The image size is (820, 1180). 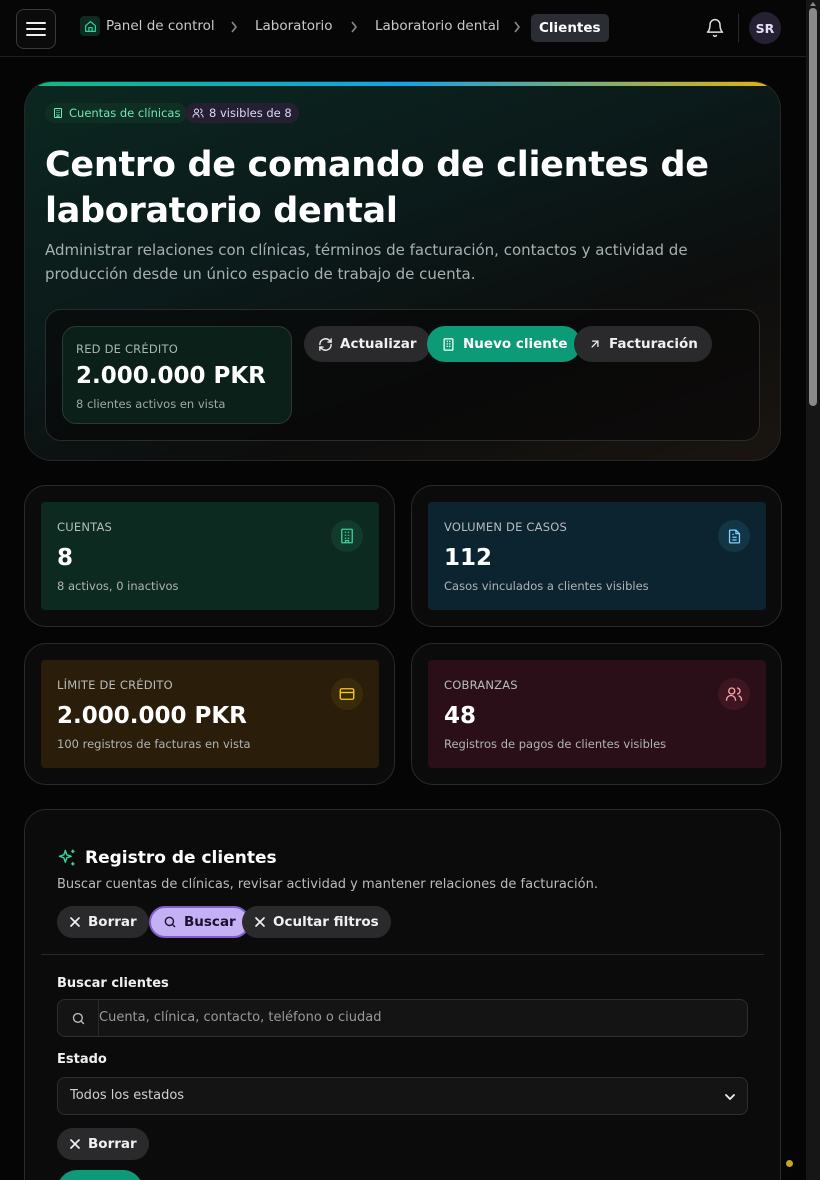 I want to click on apply-button-partial, so click(x=100, y=1175).